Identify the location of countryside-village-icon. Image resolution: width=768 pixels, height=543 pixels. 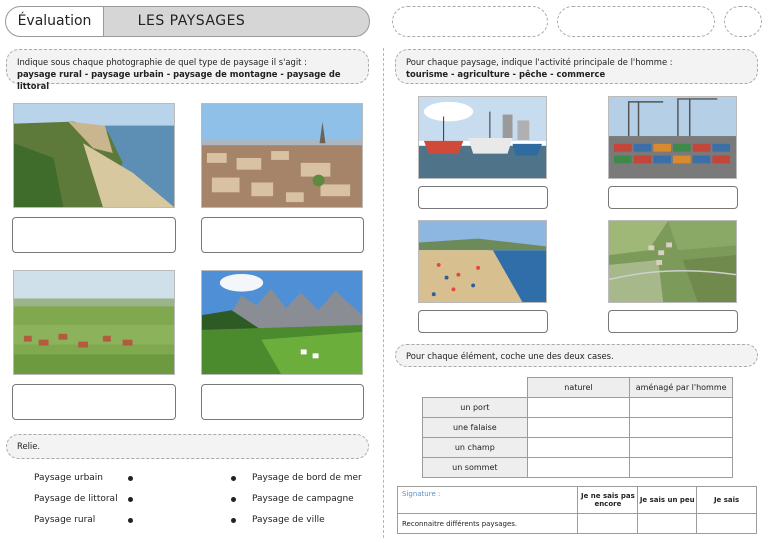
(94, 322).